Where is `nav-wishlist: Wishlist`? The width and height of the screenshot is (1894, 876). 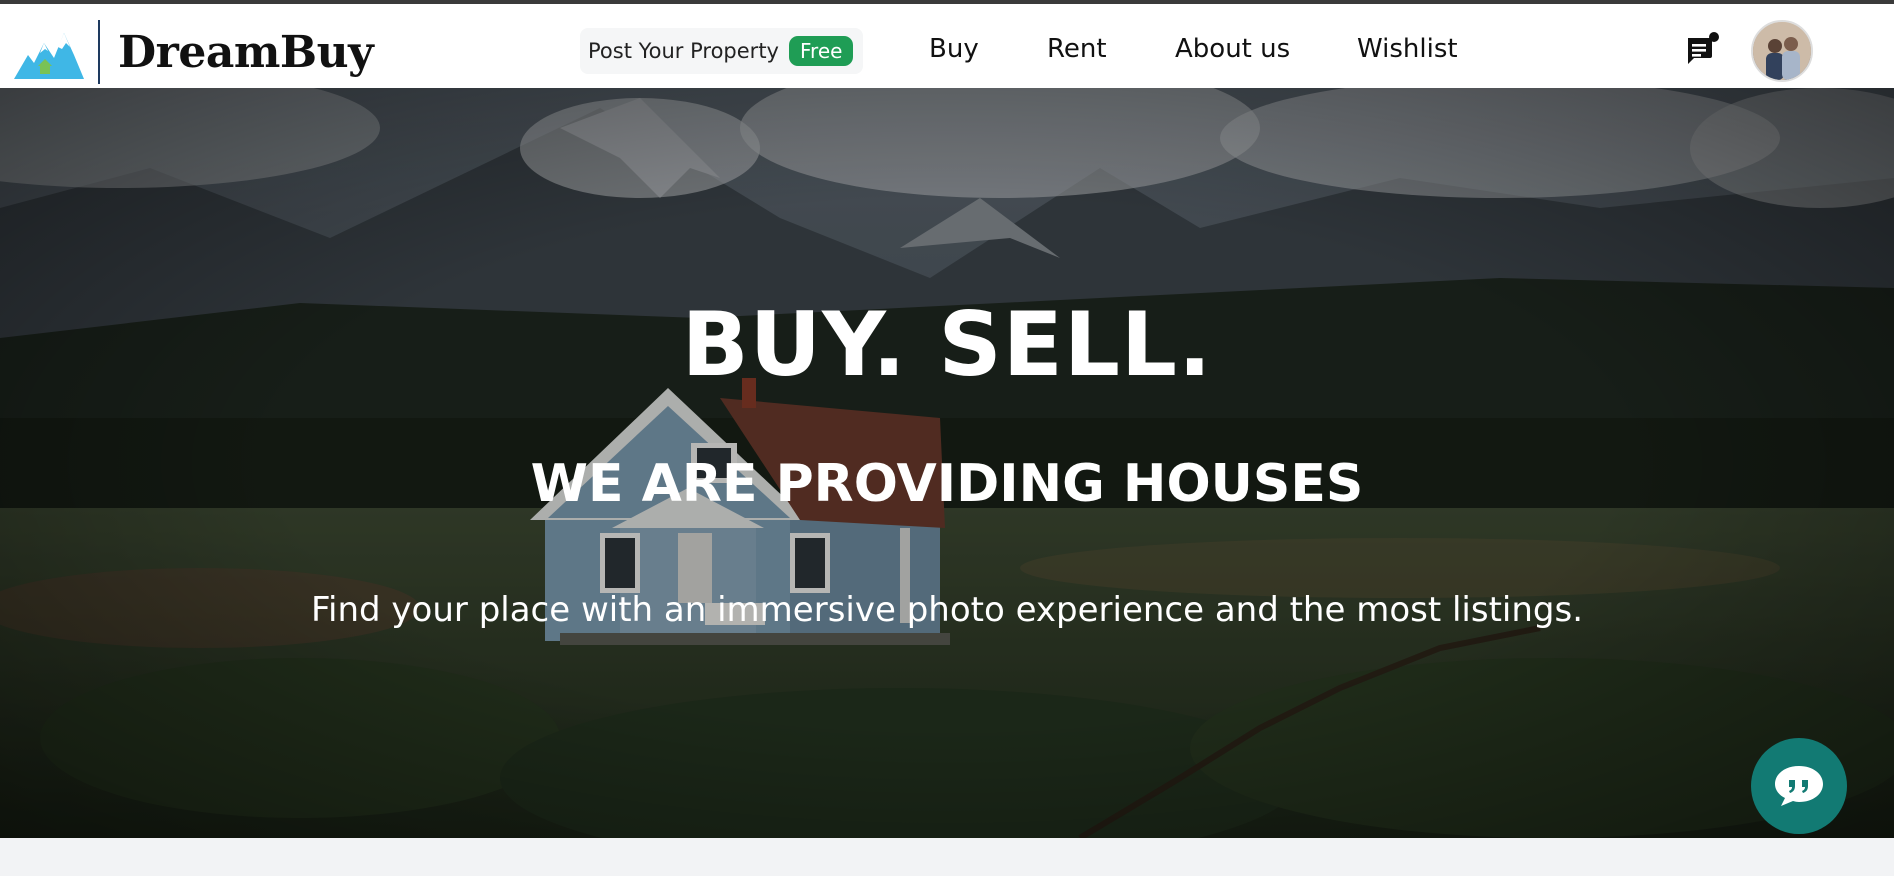 nav-wishlist: Wishlist is located at coordinates (1407, 49).